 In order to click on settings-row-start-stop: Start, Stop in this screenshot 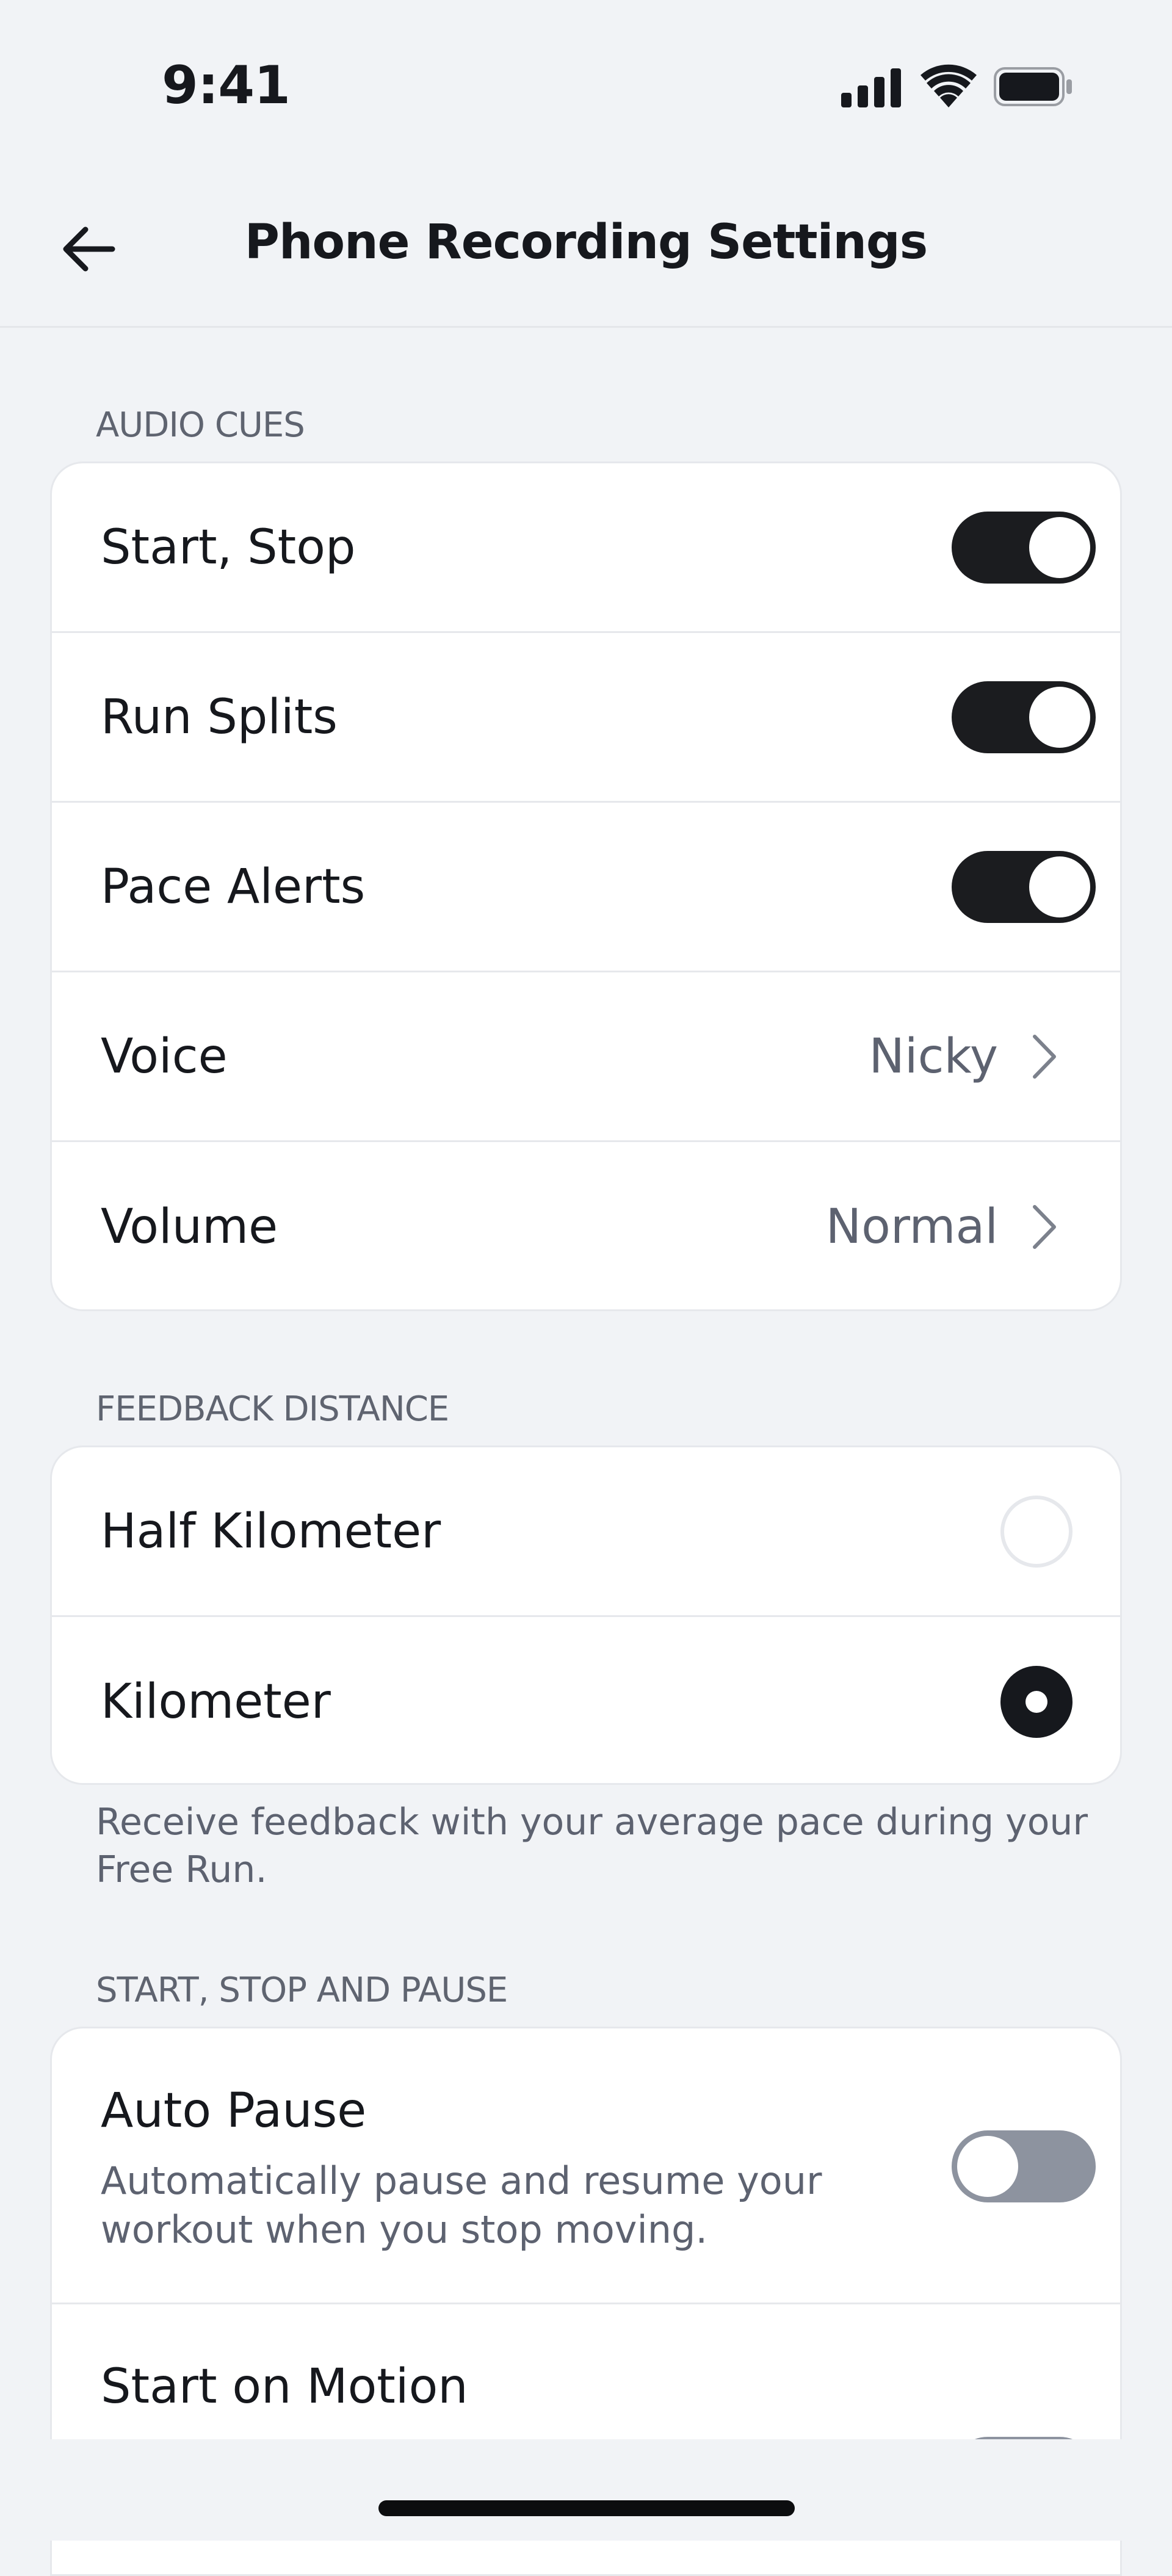, I will do `click(586, 548)`.